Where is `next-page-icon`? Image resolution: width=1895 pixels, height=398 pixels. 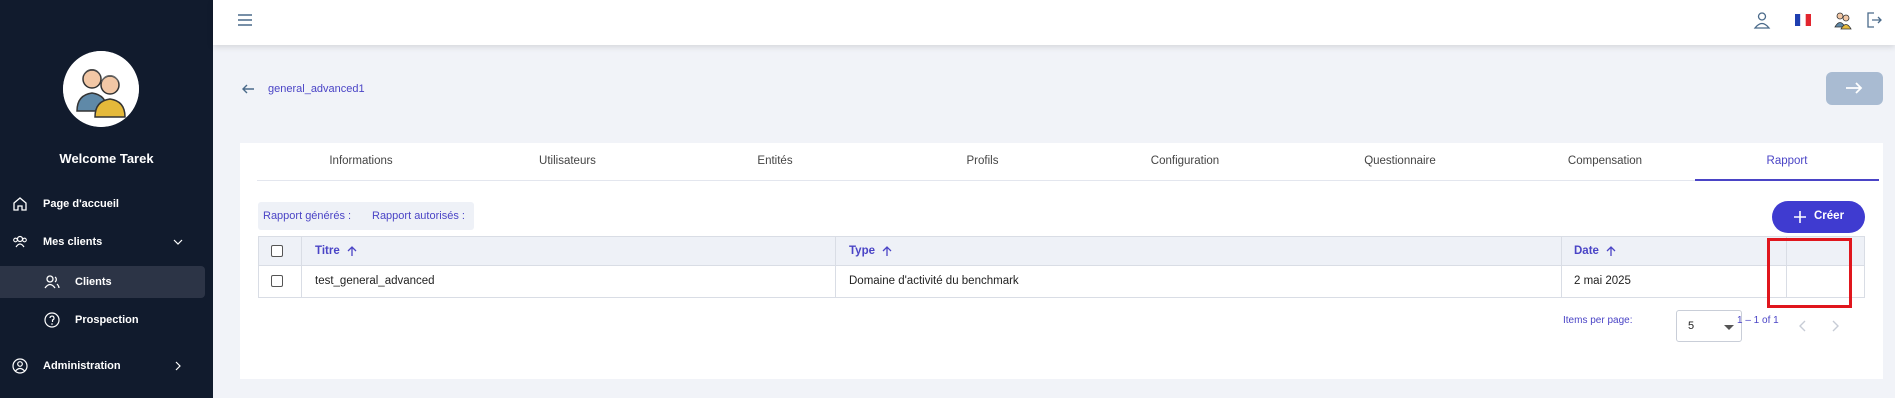 next-page-icon is located at coordinates (1835, 326).